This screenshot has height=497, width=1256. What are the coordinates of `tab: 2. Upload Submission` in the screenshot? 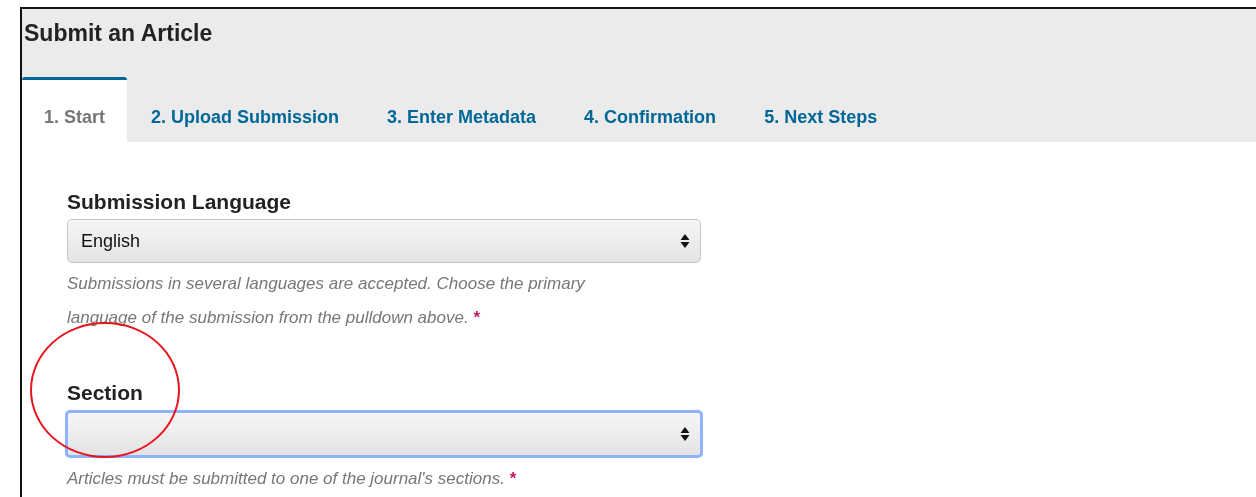 It's located at (245, 109).